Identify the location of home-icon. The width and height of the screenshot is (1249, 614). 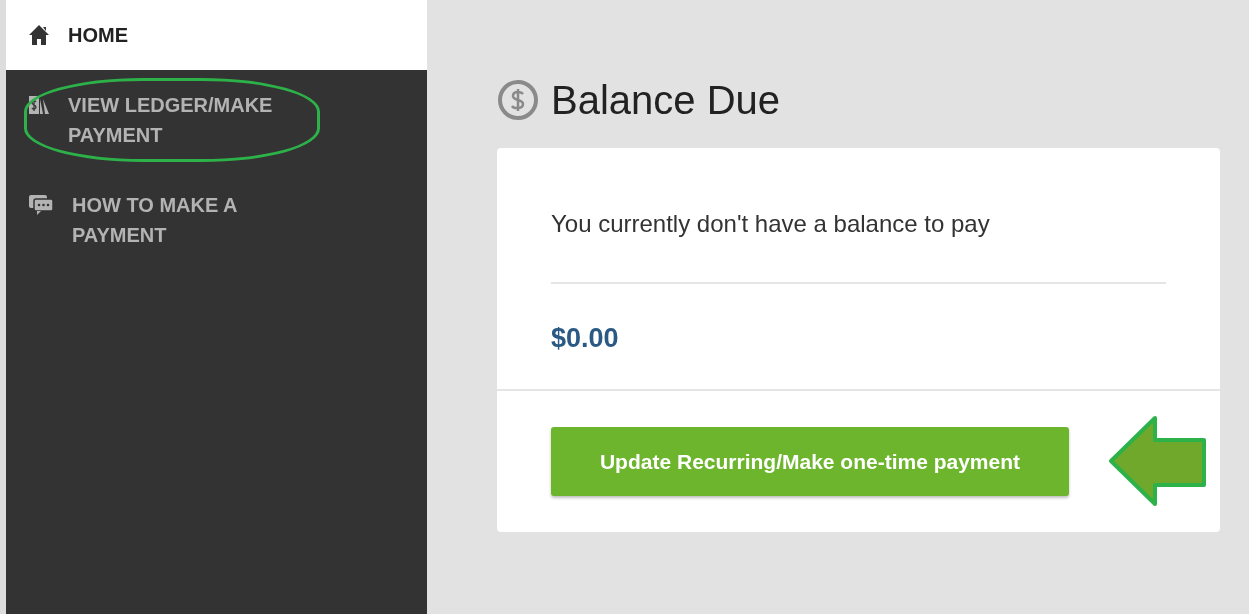
(39, 35).